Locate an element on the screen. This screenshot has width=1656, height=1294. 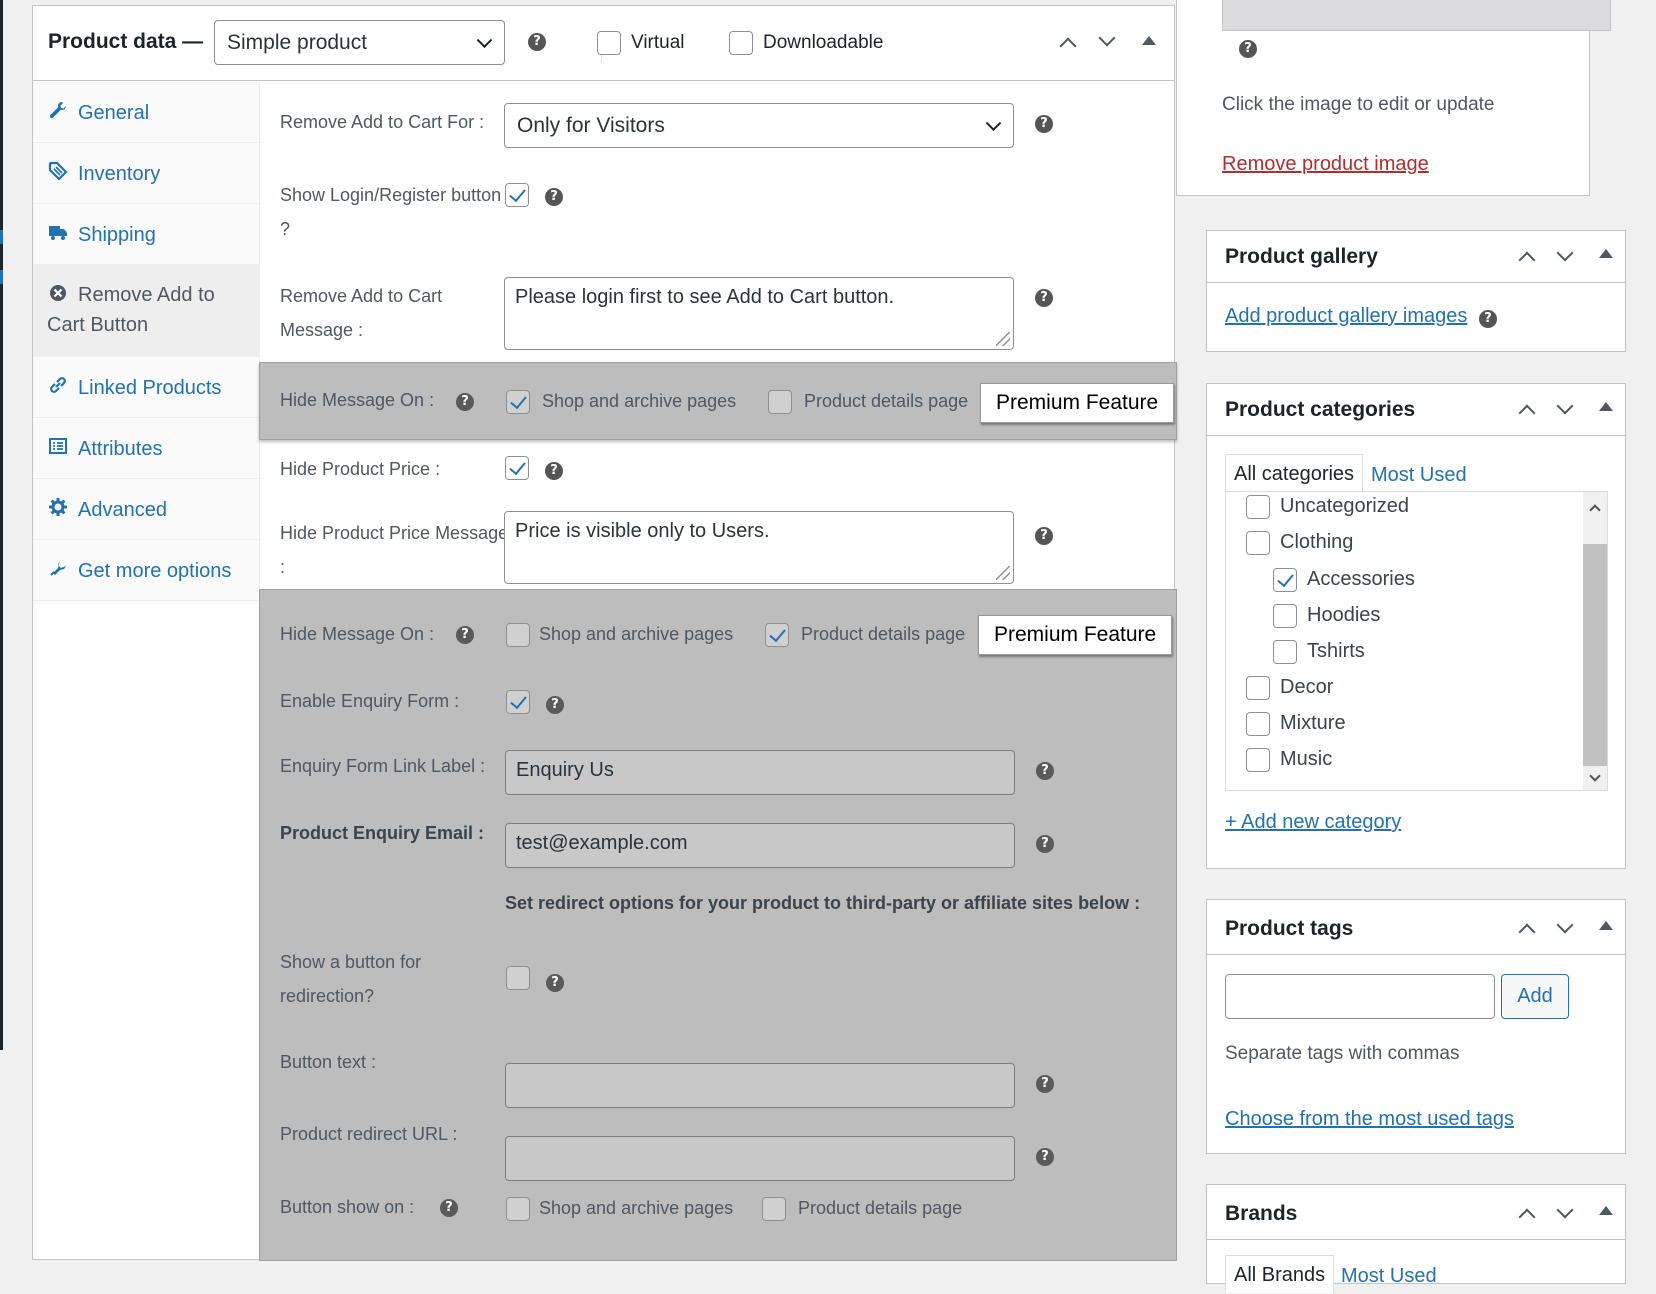
product-type-select: Simple product is located at coordinates (359, 42).